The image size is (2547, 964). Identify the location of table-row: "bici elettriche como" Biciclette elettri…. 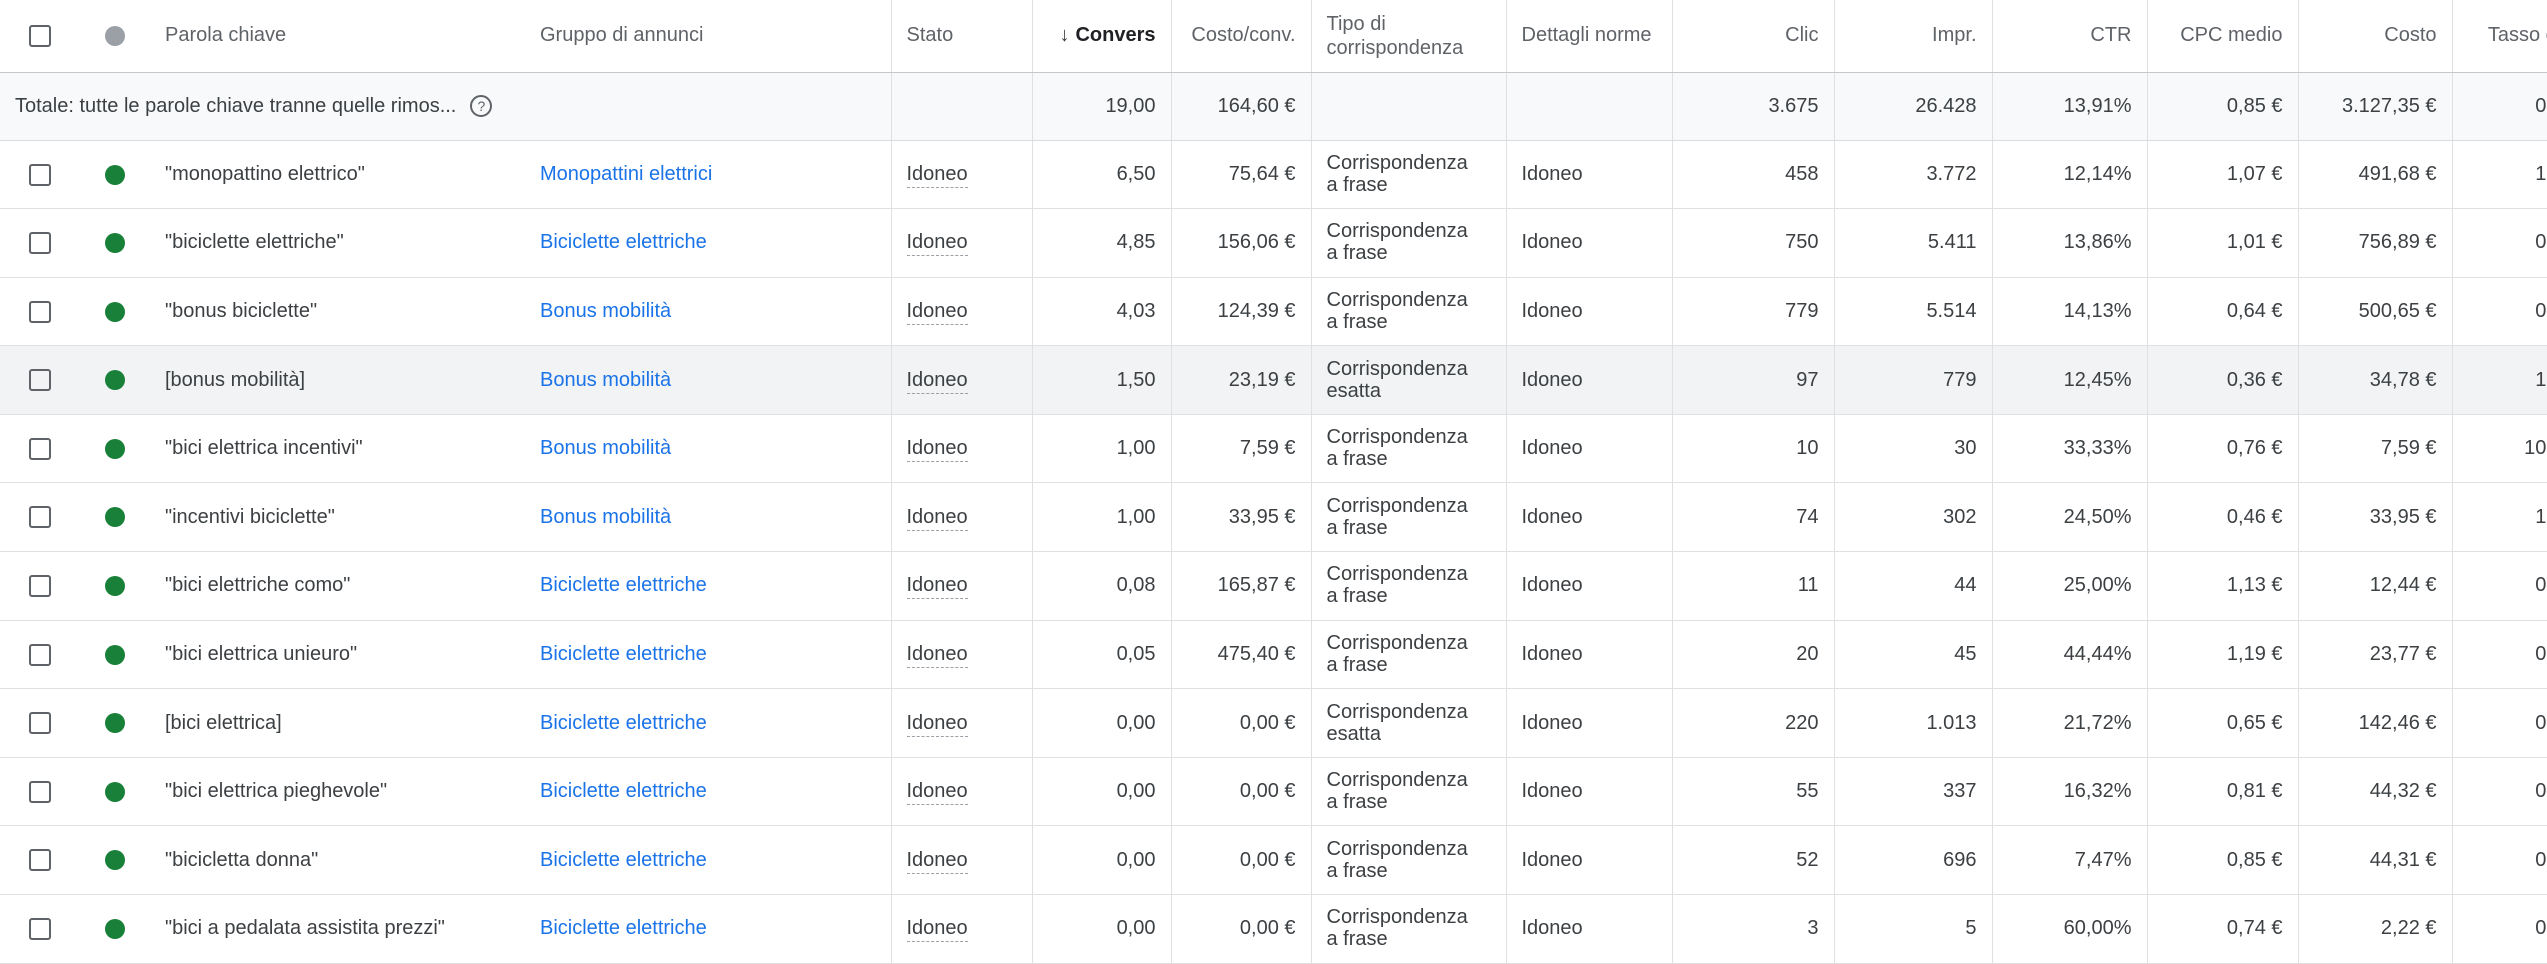
(1273, 586).